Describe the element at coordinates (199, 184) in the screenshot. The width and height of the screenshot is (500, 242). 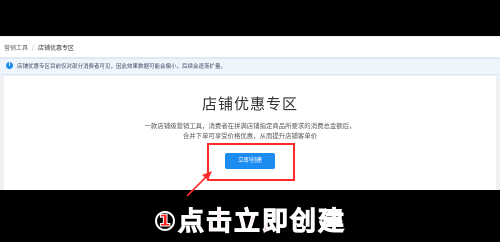
I see `arrow-icon` at that location.